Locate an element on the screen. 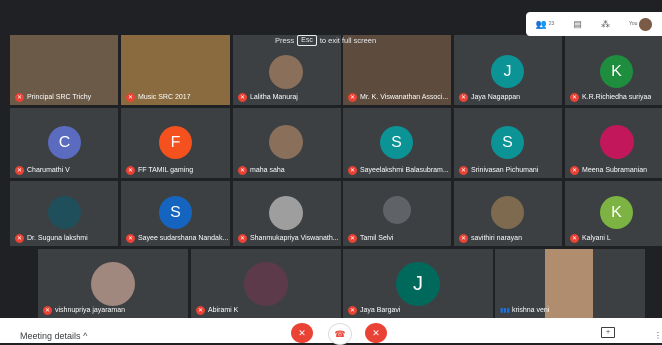 This screenshot has height=345, width=662. participant-tile: ✕ savithiri narayan is located at coordinates (508, 213).